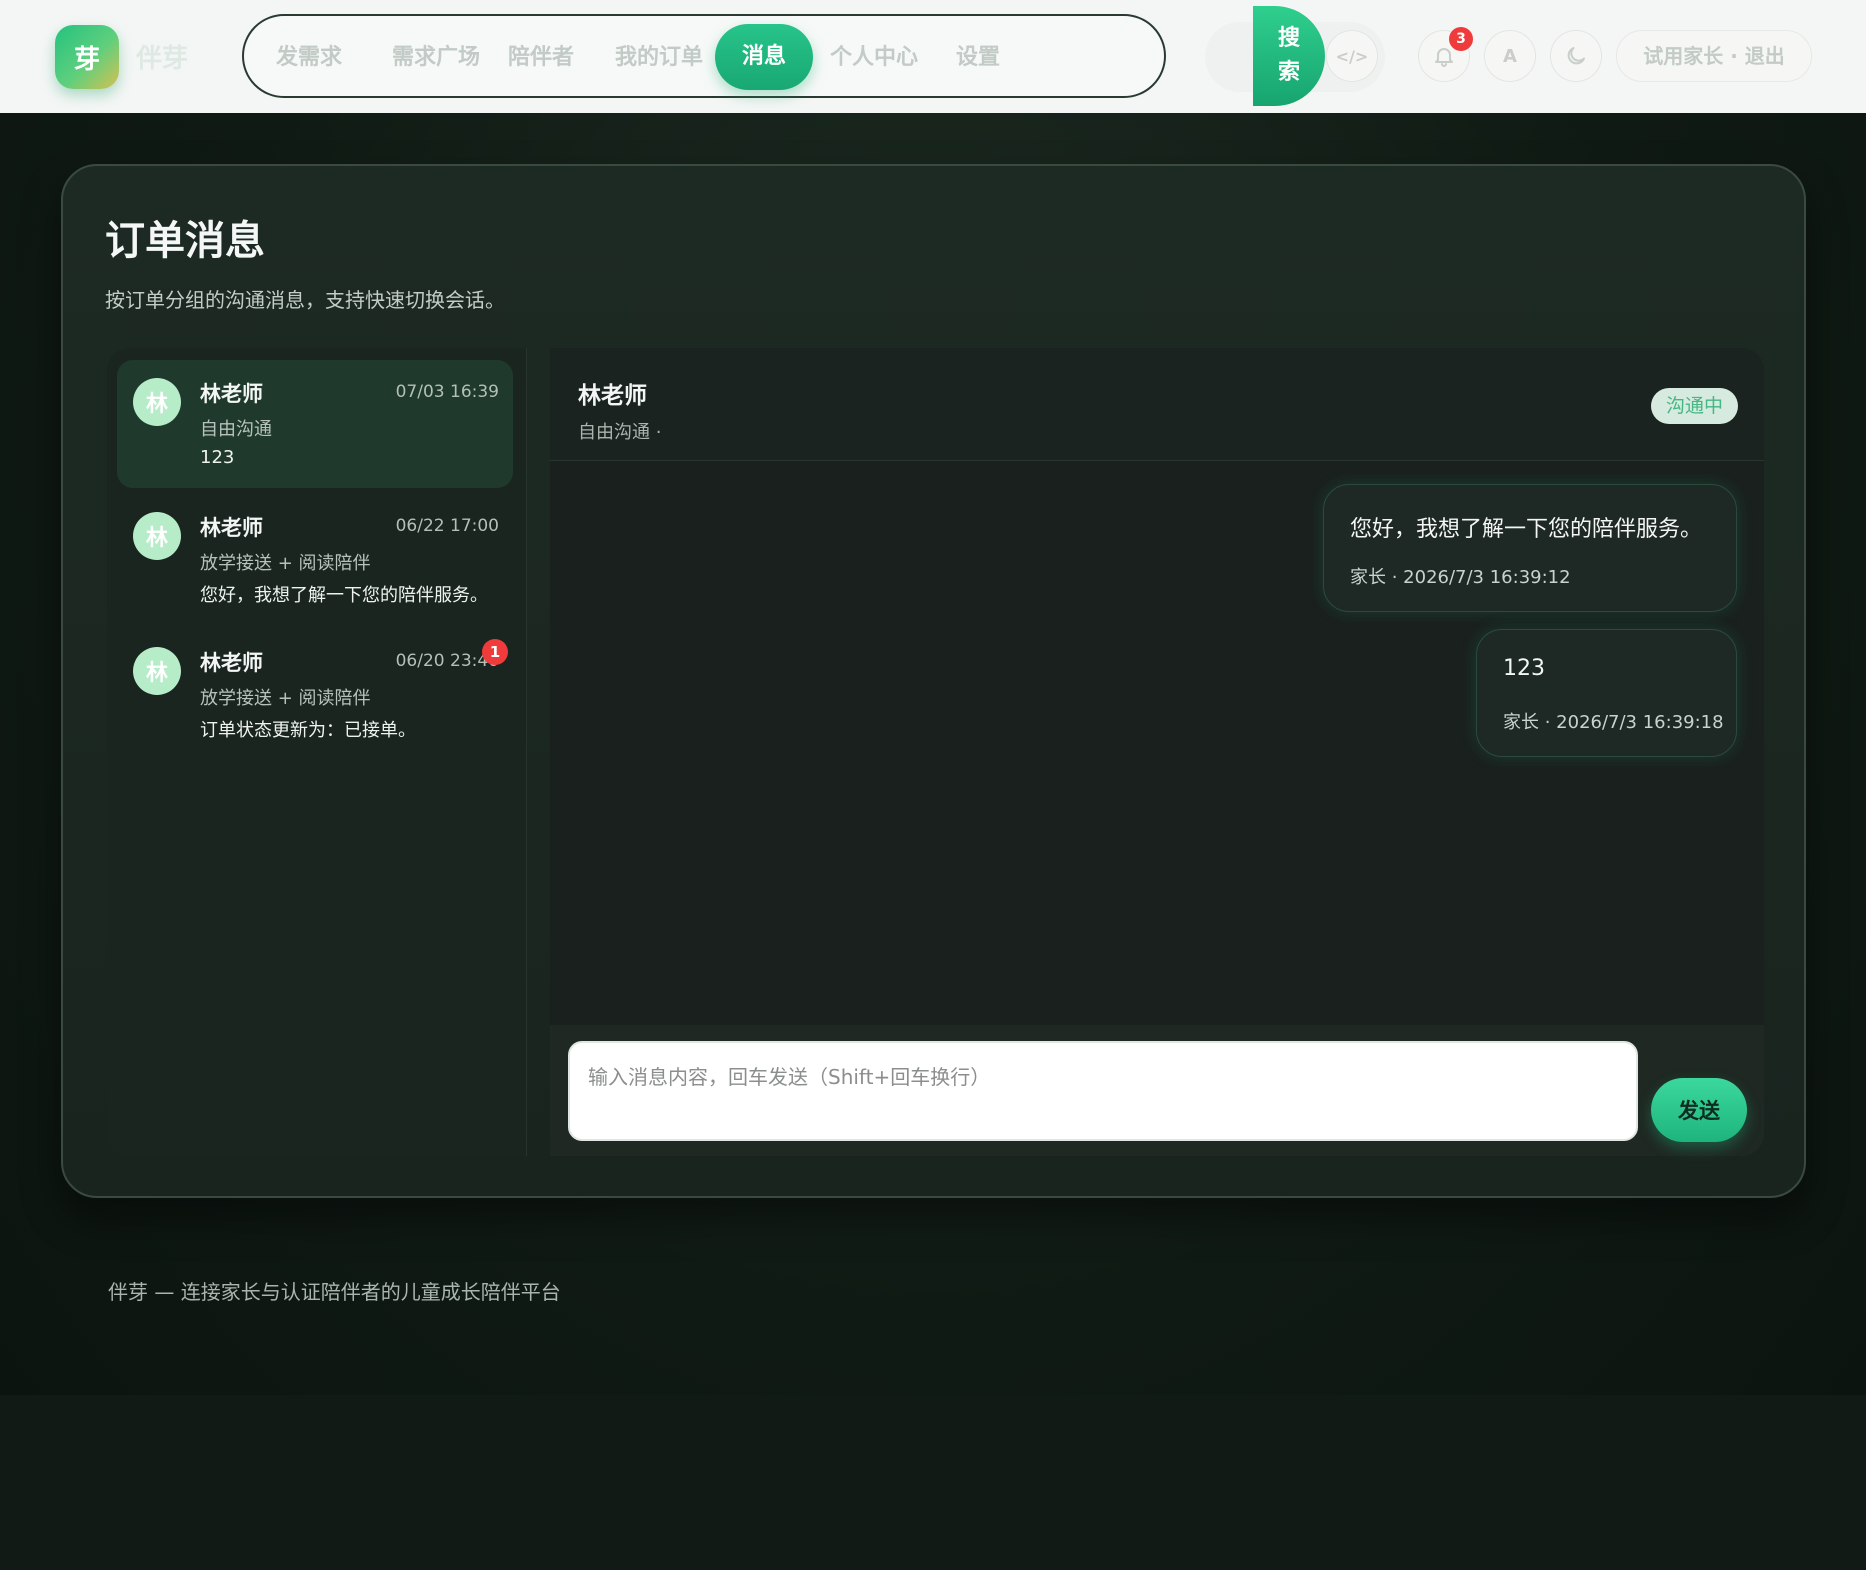 The width and height of the screenshot is (1866, 1570). Describe the element at coordinates (334, 1292) in the screenshot. I see `footer-text: 伴芽 — 连接家长与认证陪伴者的儿童成长陪伴平台` at that location.